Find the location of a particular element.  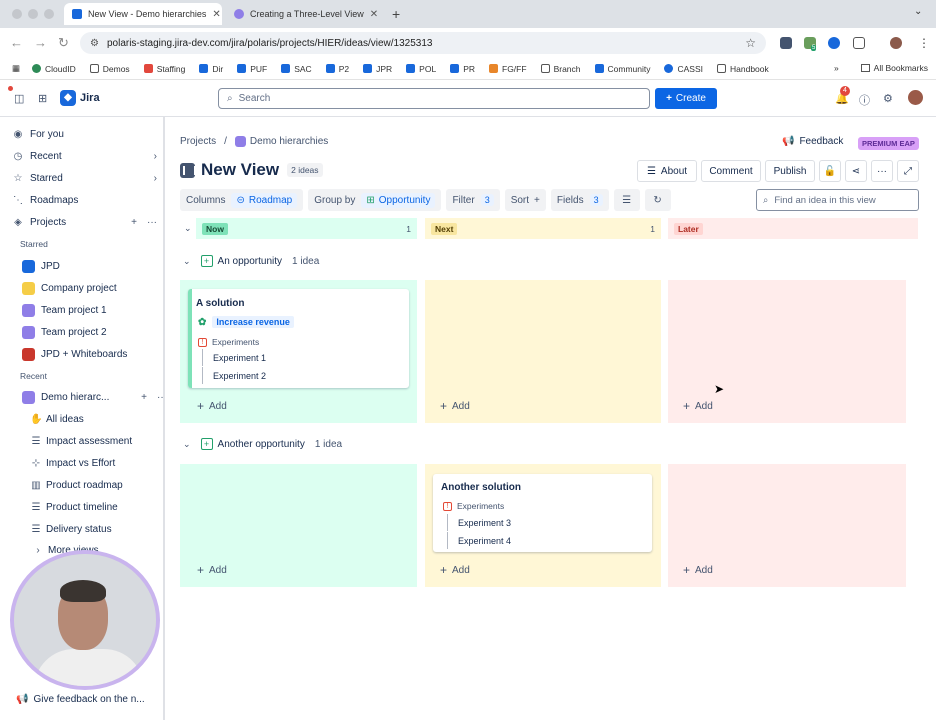

lock-icon: 🔓 is located at coordinates (830, 171).